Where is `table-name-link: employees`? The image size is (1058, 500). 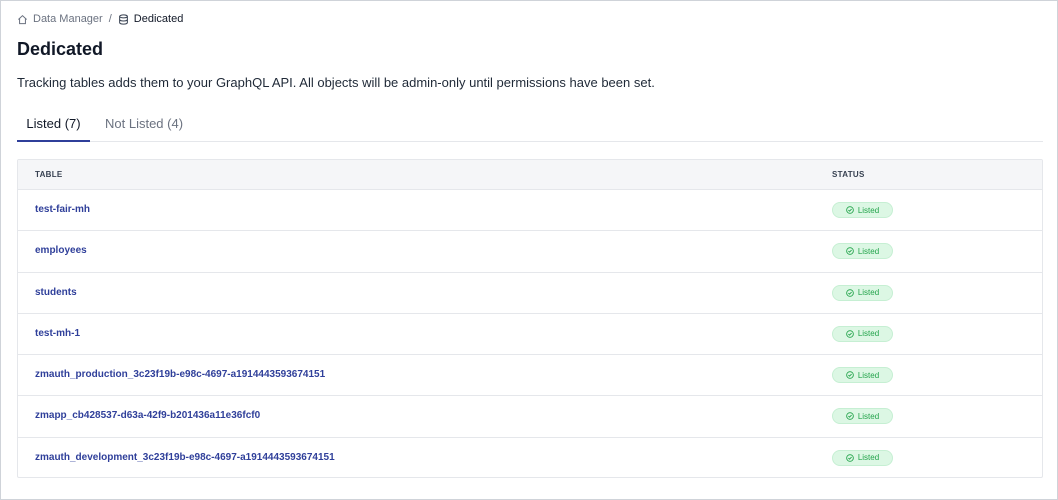
table-name-link: employees is located at coordinates (61, 251).